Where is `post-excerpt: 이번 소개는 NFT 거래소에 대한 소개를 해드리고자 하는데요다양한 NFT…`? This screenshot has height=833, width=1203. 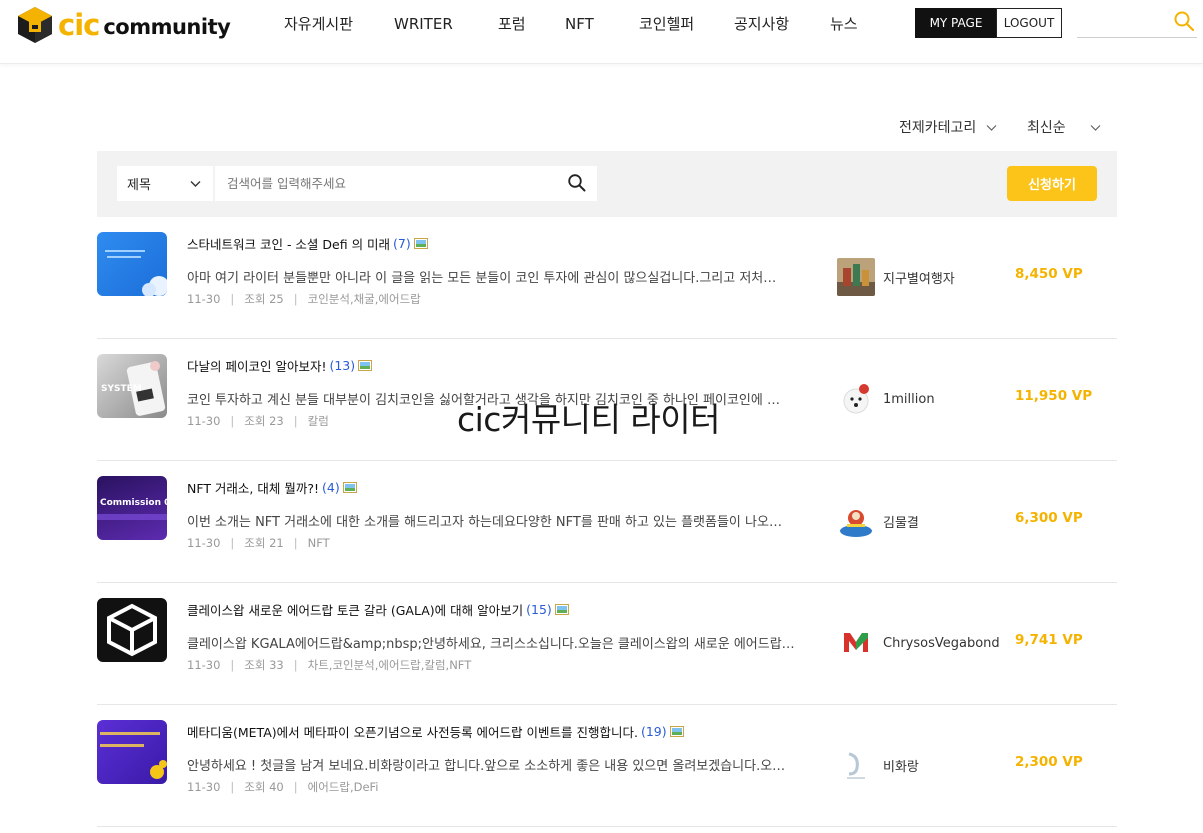
post-excerpt: 이번 소개는 NFT 거래소에 대한 소개를 해드리고자 하는데요다양한 NFT… is located at coordinates (484, 522).